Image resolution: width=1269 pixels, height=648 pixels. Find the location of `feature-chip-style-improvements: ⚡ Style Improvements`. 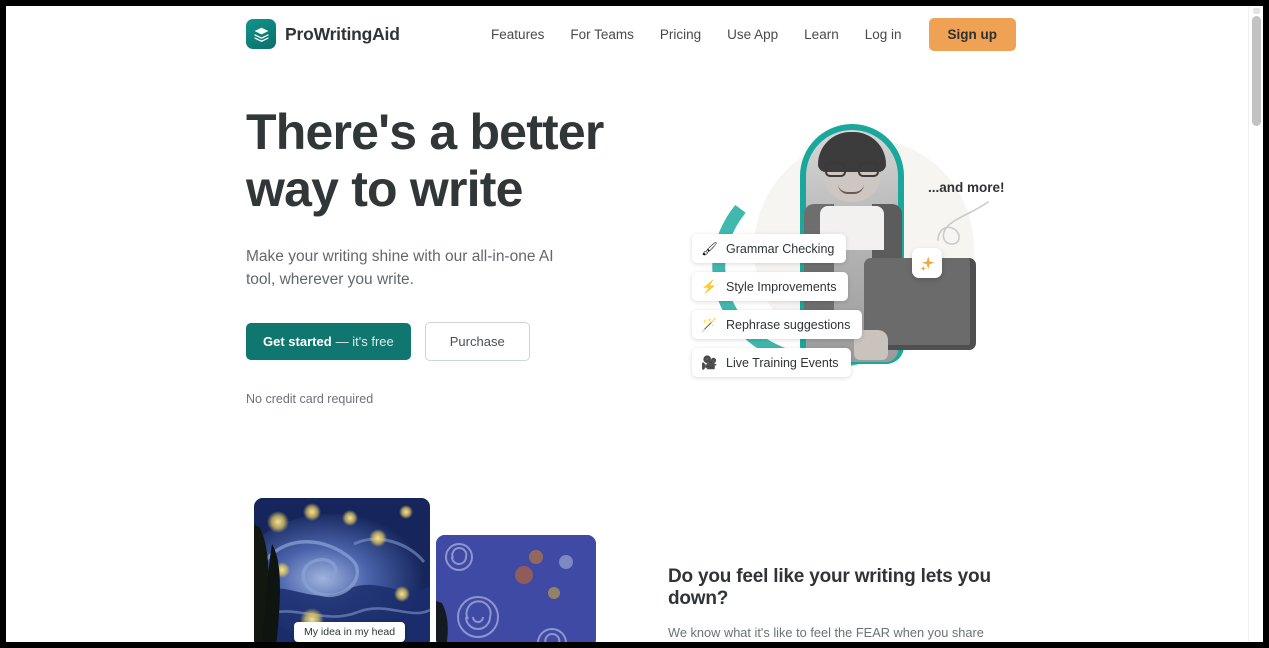

feature-chip-style-improvements: ⚡ Style Improvements is located at coordinates (770, 286).